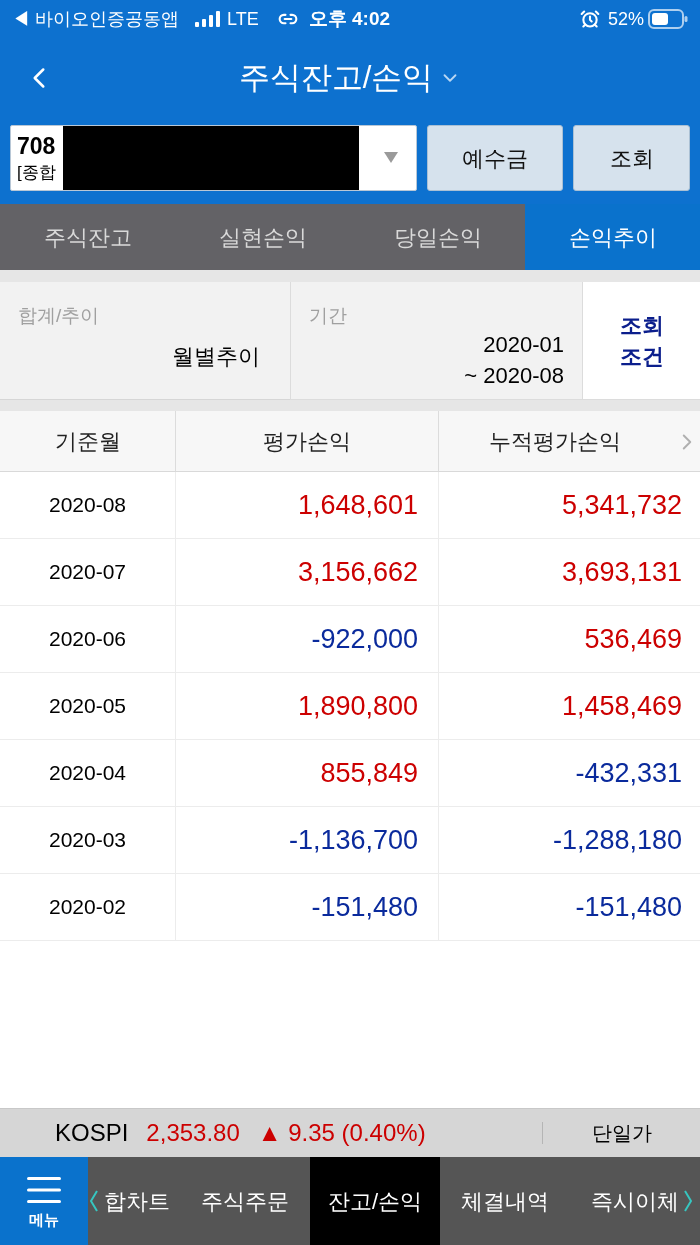  What do you see at coordinates (349, 18) in the screenshot?
I see `clock-time: 오후 4:02` at bounding box center [349, 18].